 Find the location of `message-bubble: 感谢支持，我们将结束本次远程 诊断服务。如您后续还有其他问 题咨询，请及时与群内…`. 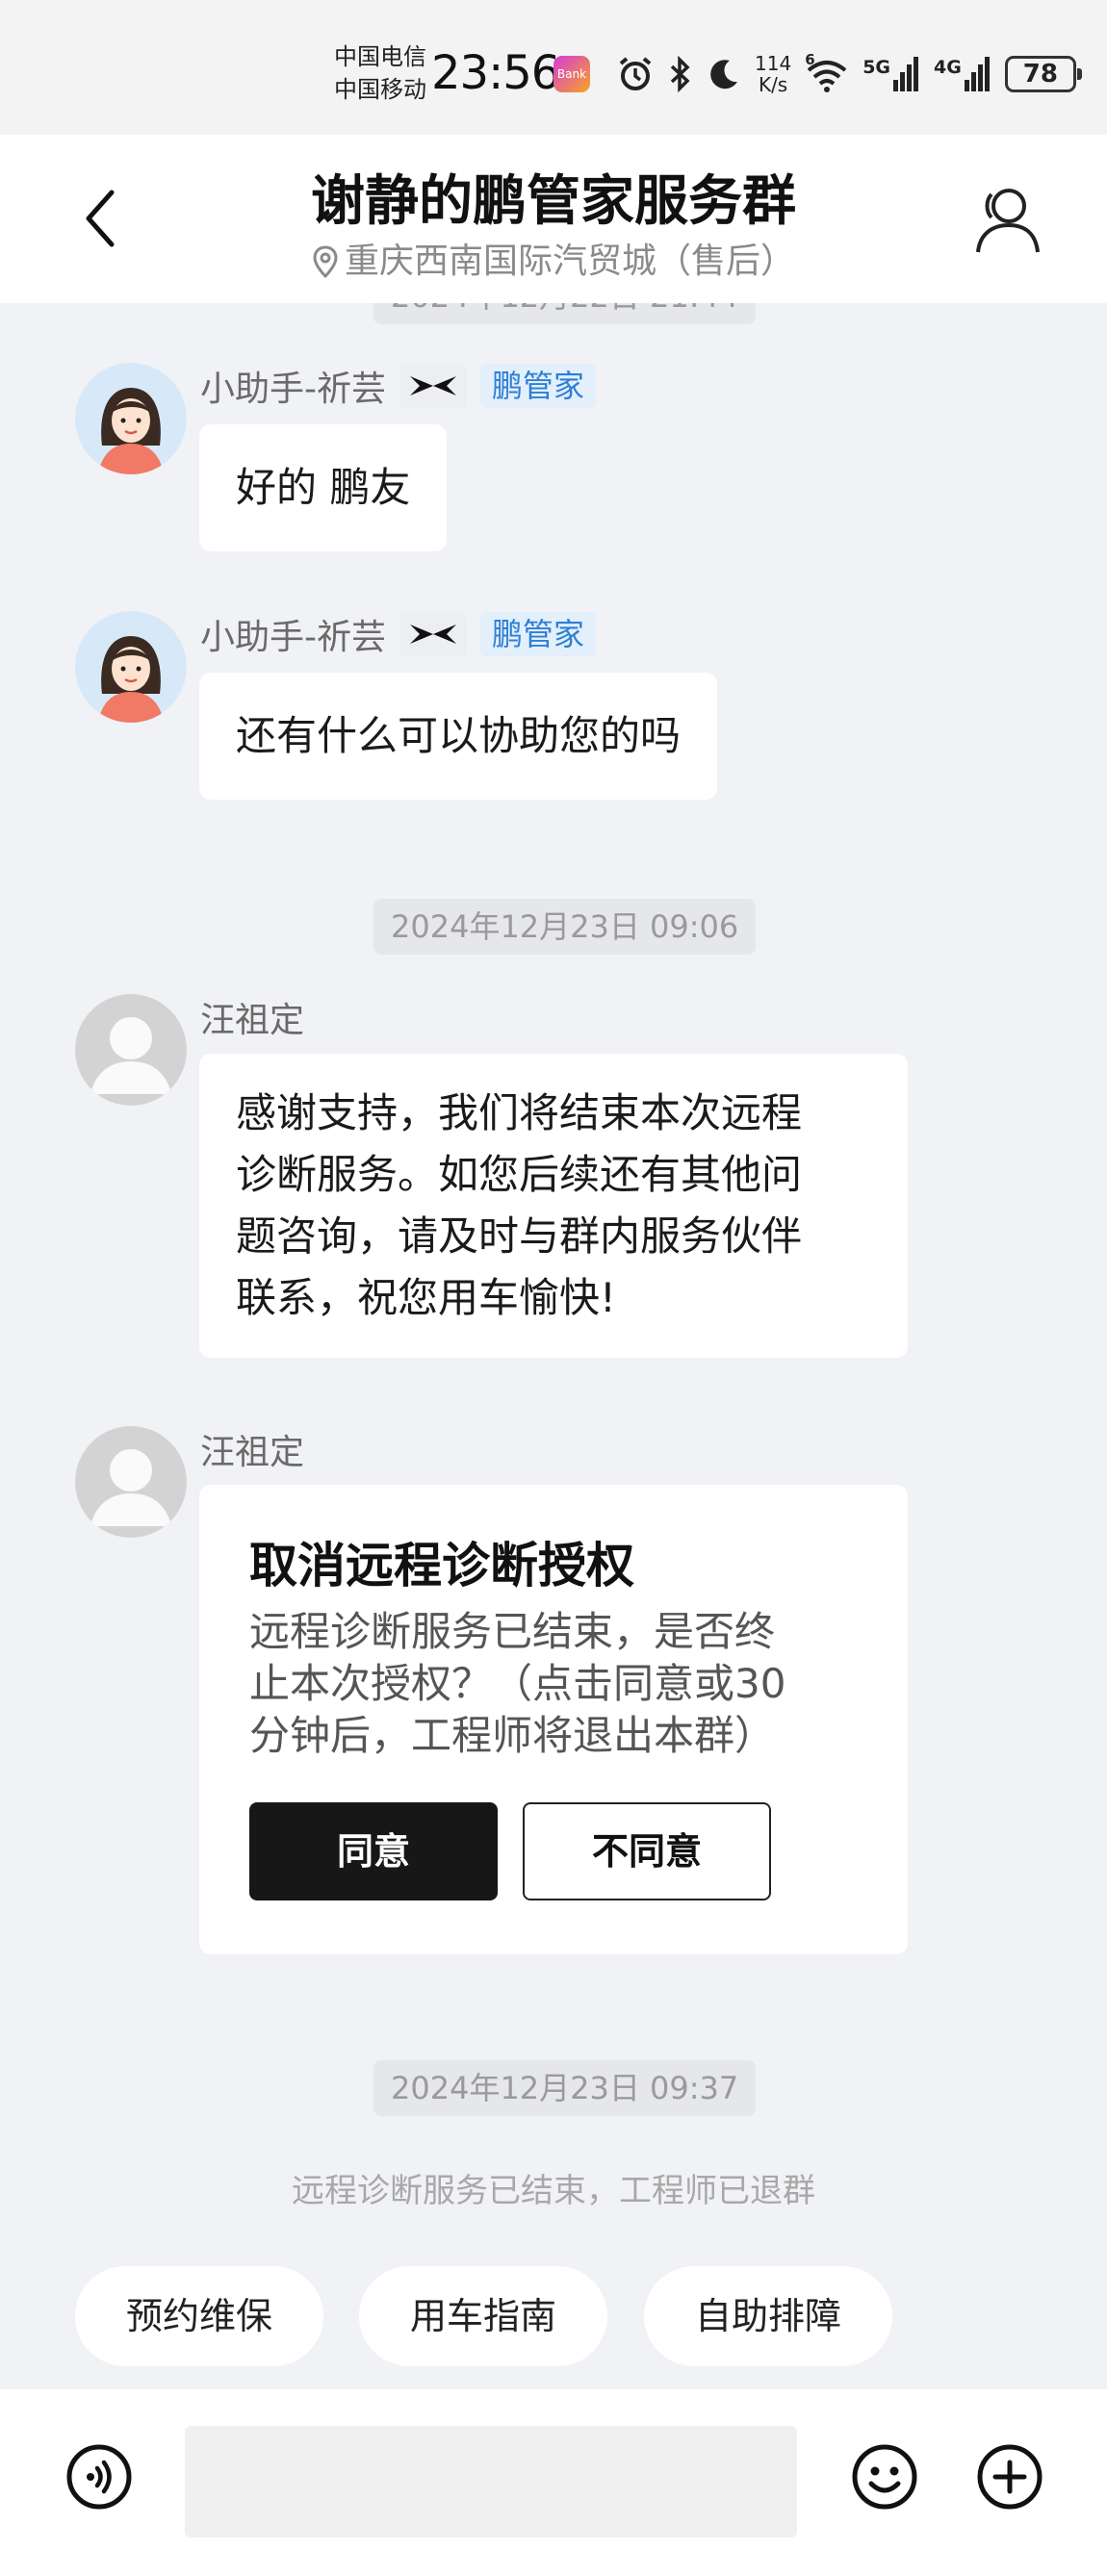

message-bubble: 感谢支持，我们将结束本次远程 诊断服务。如您后续还有其他问 题咨询，请及时与群内… is located at coordinates (553, 1206).